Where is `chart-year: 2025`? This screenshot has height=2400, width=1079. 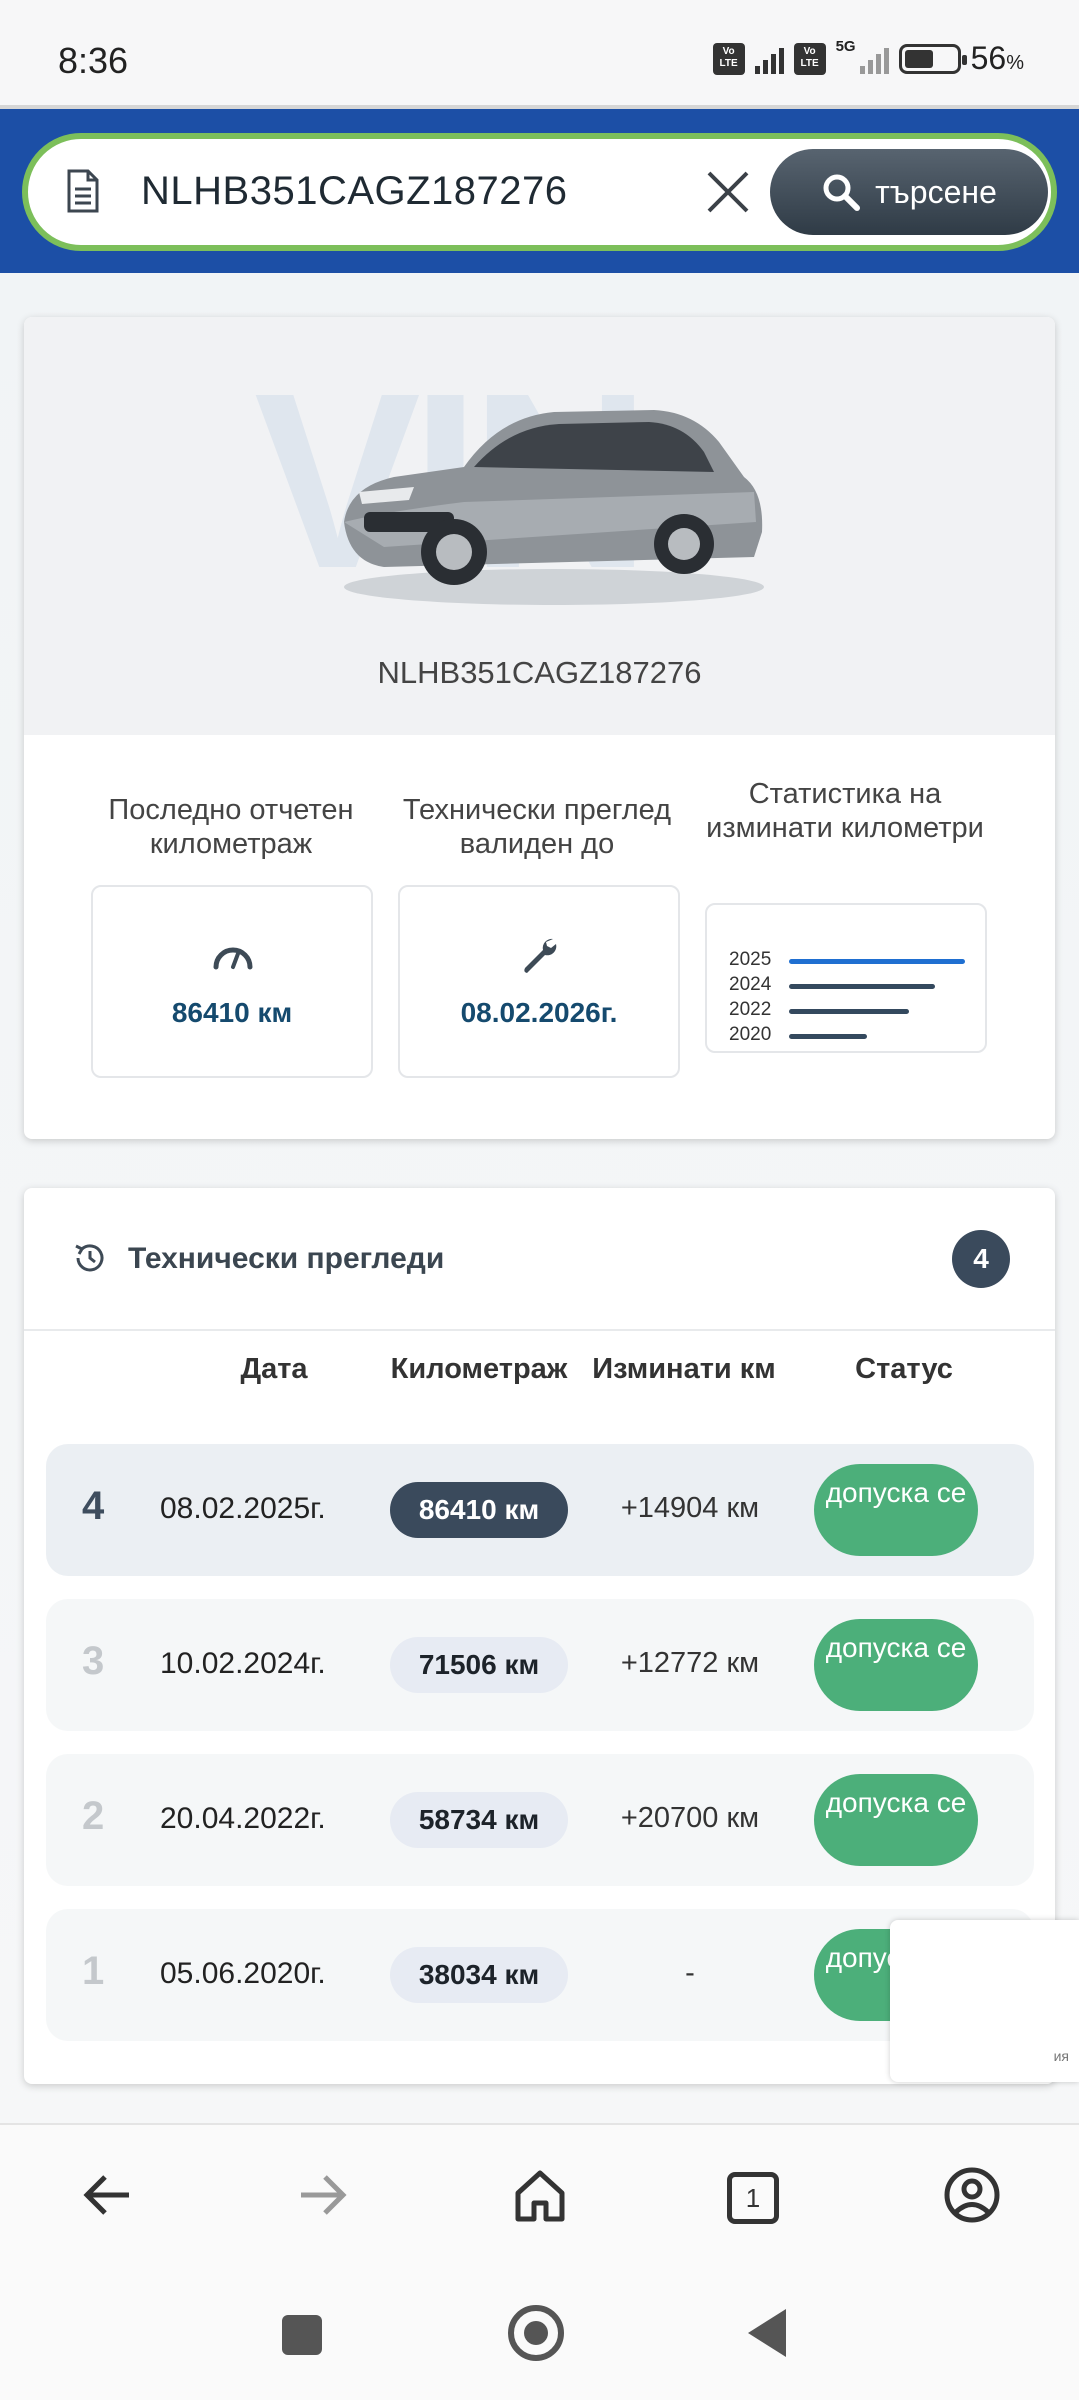
chart-year: 2025 is located at coordinates (750, 959).